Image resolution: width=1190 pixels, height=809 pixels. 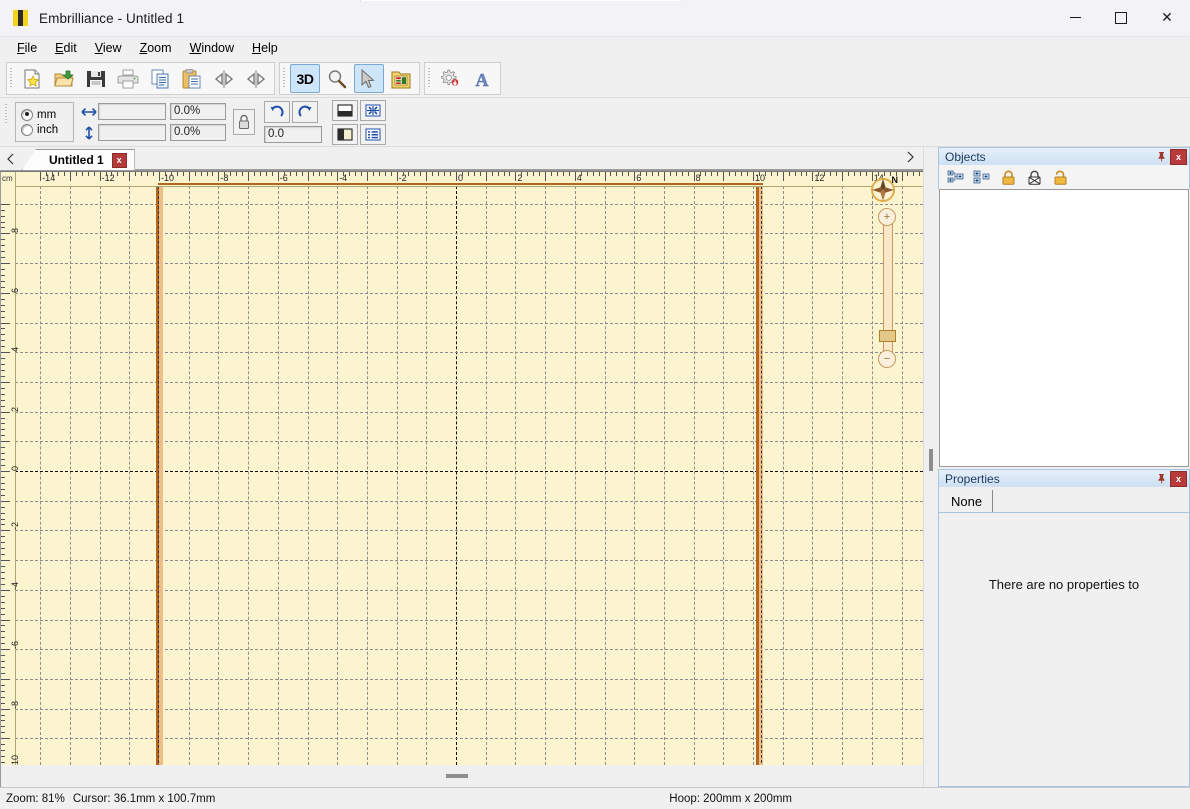 I want to click on units-option-mm: mm, so click(x=47, y=114).